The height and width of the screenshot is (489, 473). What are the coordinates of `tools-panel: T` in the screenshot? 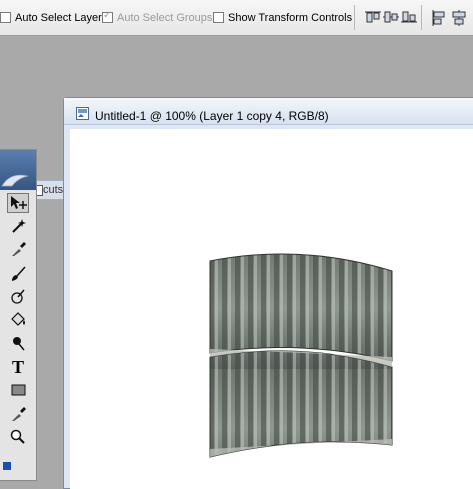 It's located at (18, 315).